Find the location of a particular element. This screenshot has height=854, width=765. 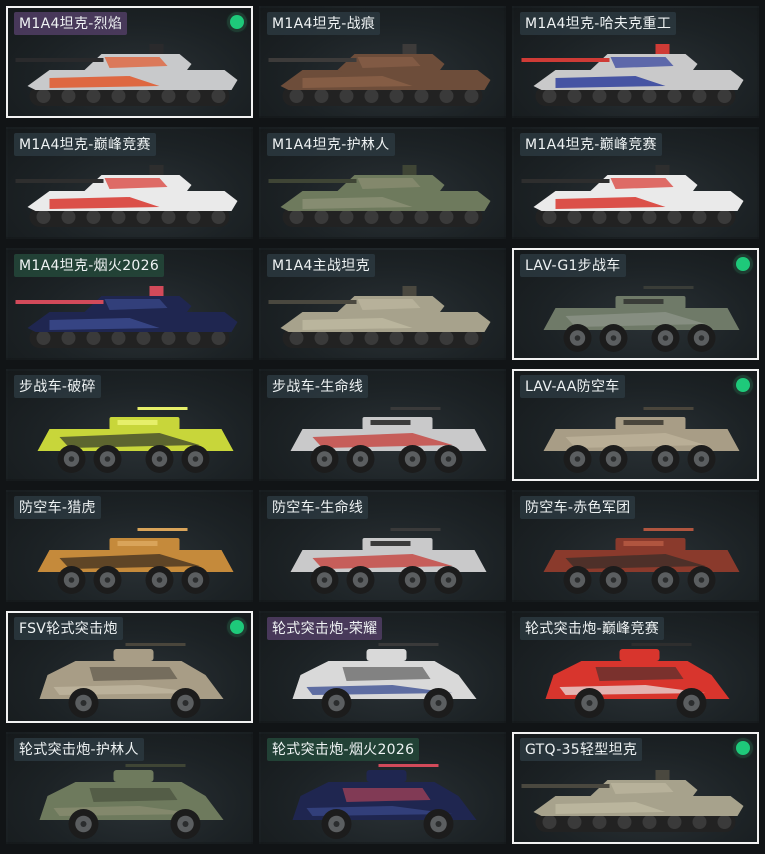

vehicle-skin-card: M1A4坦克-护林人 is located at coordinates (382, 183).